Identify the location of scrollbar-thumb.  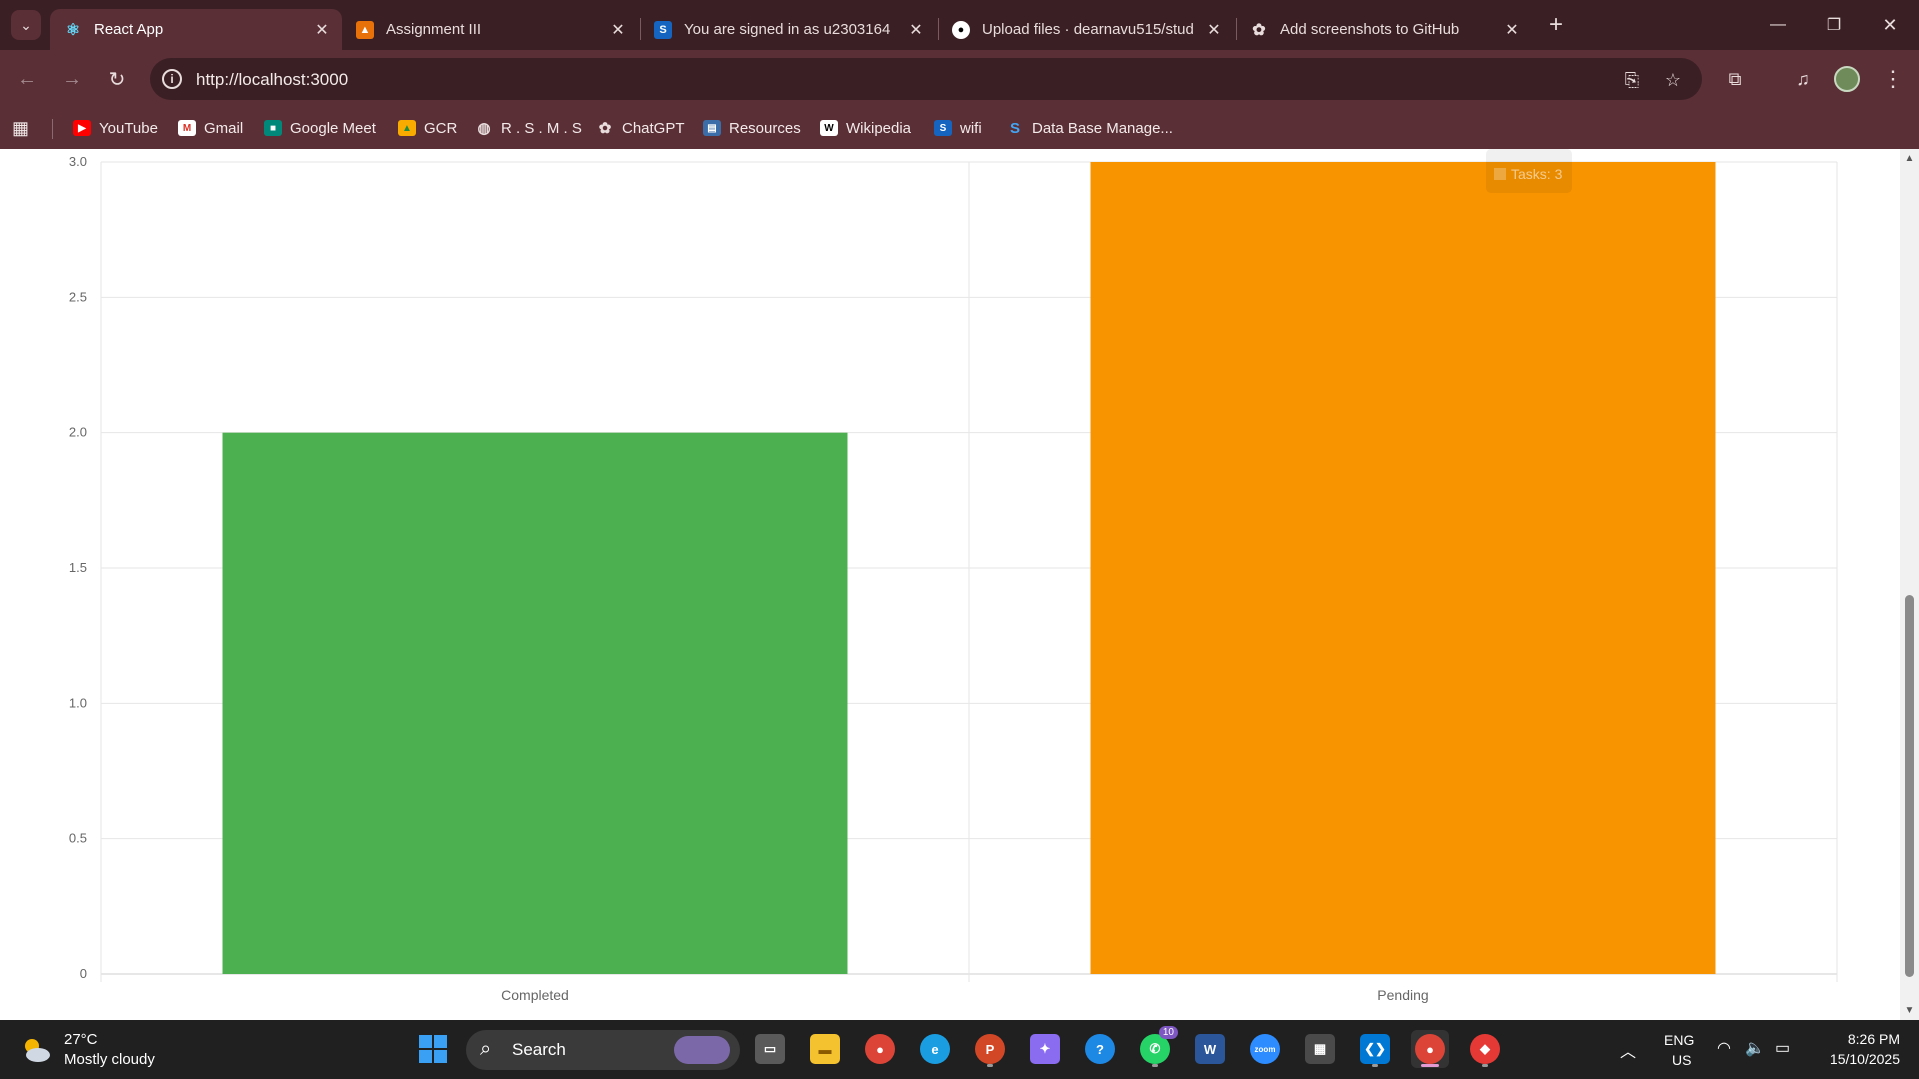
(1909, 786).